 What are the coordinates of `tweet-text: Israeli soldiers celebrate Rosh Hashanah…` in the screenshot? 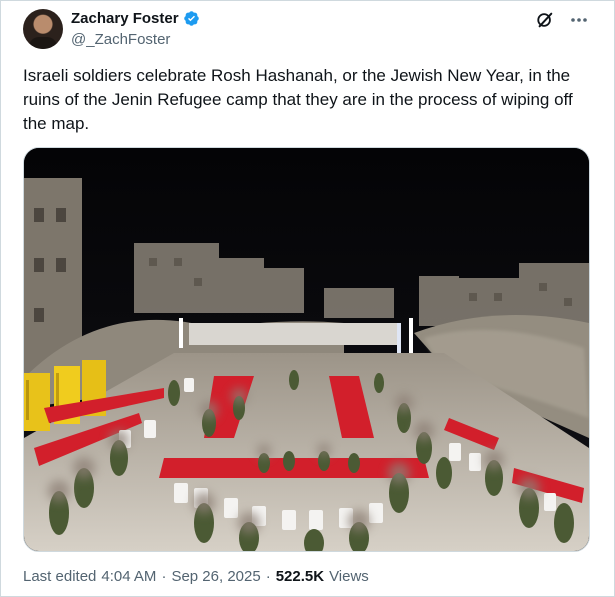 It's located at (298, 99).